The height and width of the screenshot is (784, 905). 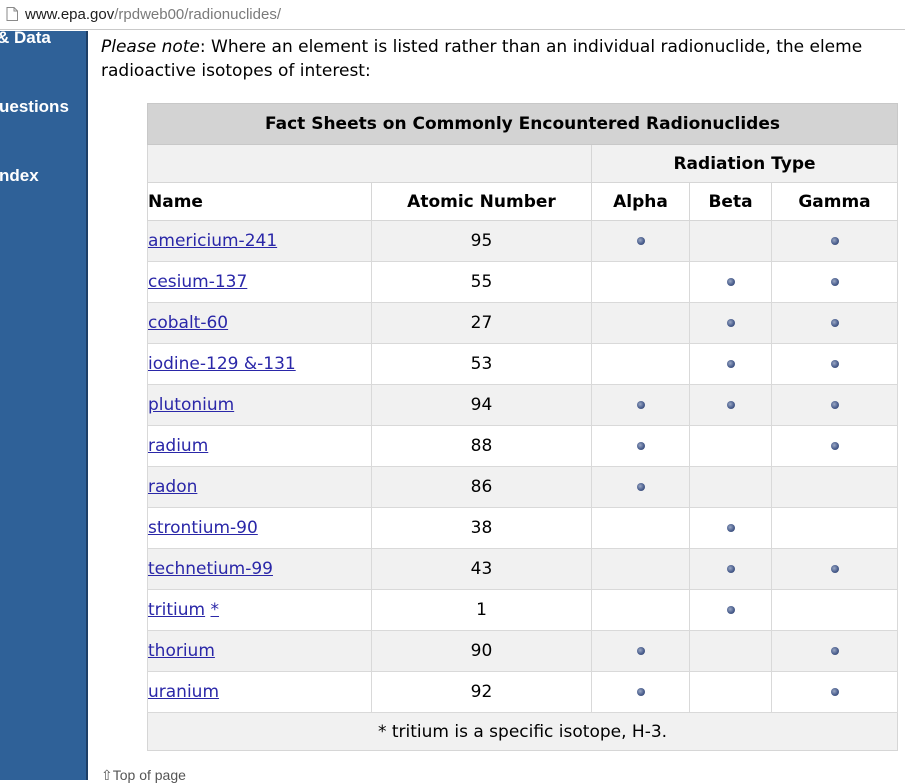 I want to click on blank-header, so click(x=369, y=163).